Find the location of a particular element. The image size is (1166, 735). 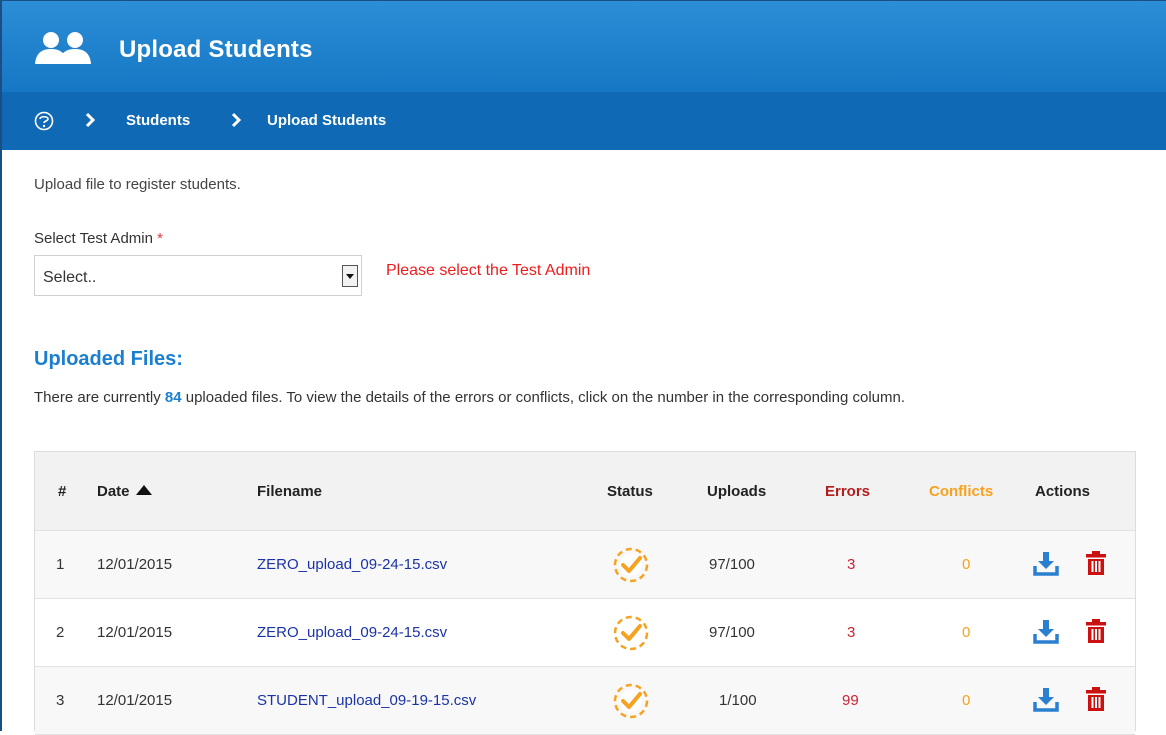

test-admin-label-text: Select Test Admin is located at coordinates (93, 238).